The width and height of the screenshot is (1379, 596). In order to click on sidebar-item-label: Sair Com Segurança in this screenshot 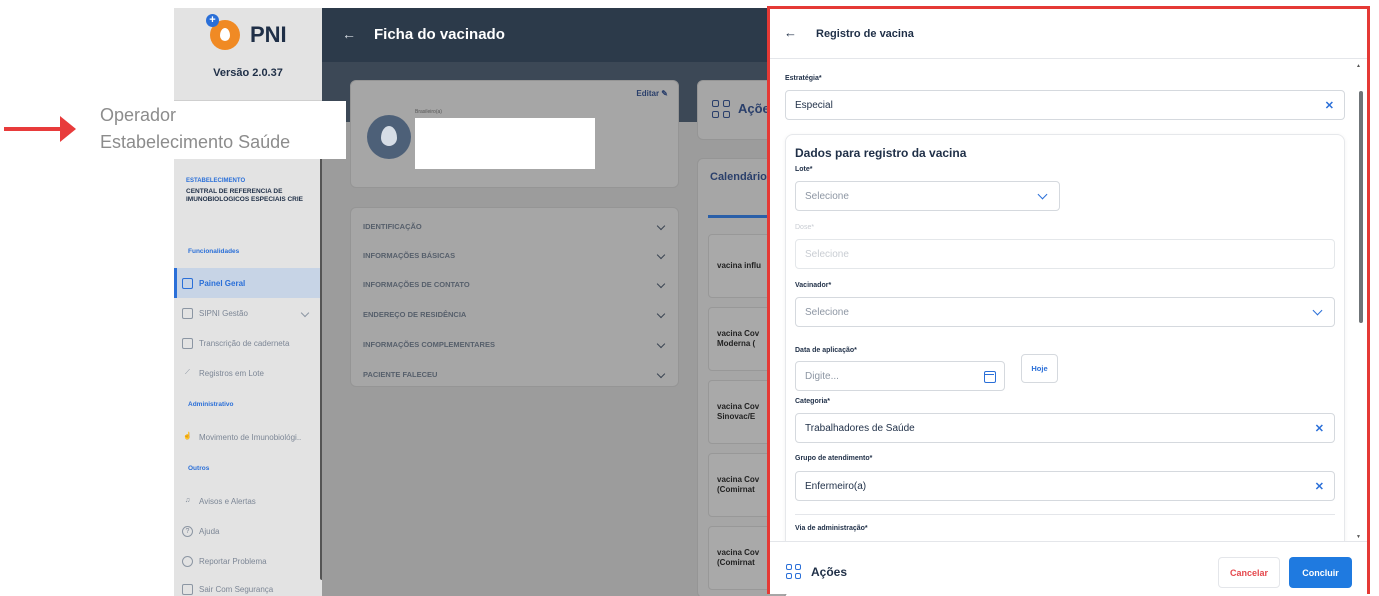, I will do `click(236, 589)`.